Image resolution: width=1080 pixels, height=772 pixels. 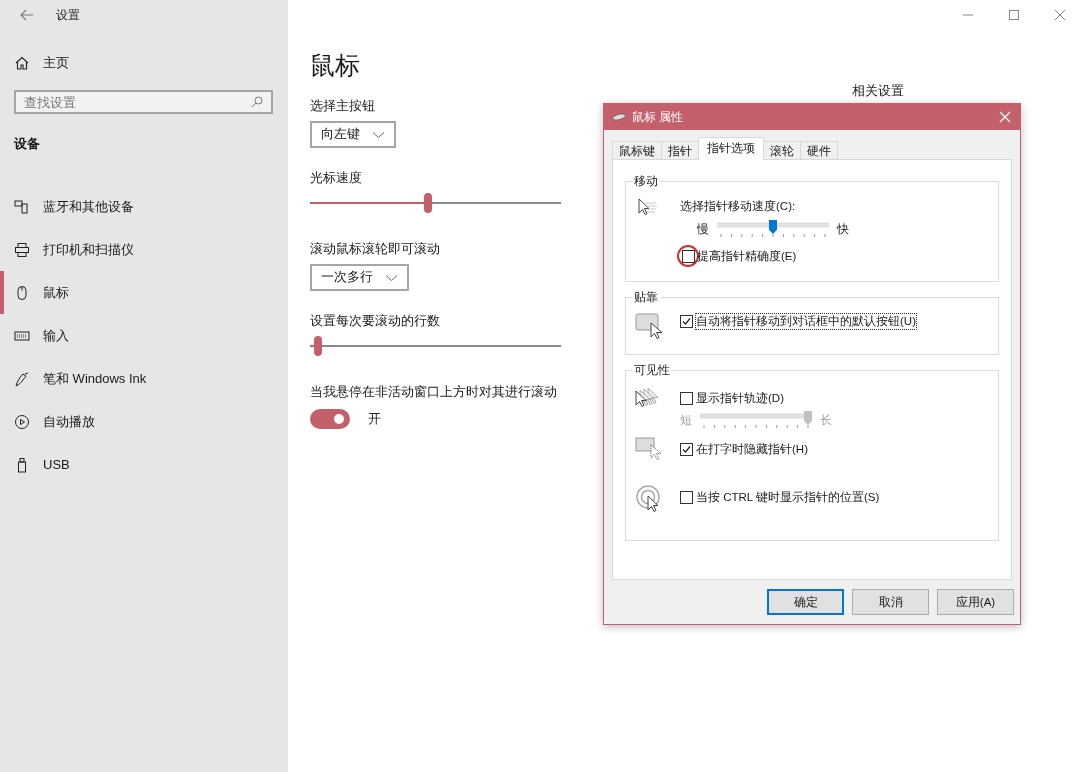 What do you see at coordinates (1060, 15) in the screenshot?
I see `close-icon` at bounding box center [1060, 15].